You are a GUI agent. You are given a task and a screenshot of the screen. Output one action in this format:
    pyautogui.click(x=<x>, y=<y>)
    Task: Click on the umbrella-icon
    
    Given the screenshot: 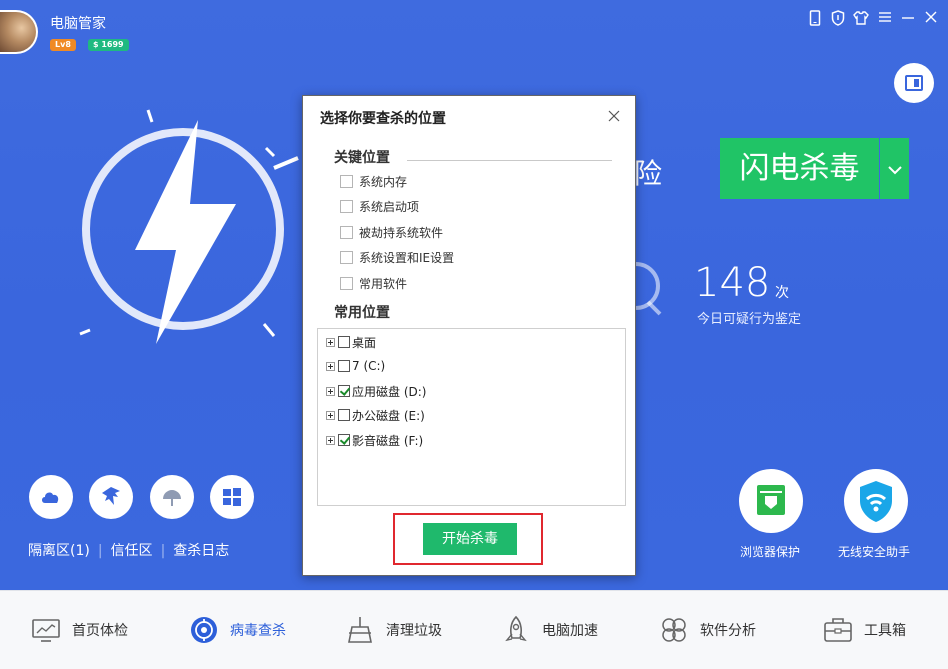 What is the action you would take?
    pyautogui.click(x=172, y=498)
    